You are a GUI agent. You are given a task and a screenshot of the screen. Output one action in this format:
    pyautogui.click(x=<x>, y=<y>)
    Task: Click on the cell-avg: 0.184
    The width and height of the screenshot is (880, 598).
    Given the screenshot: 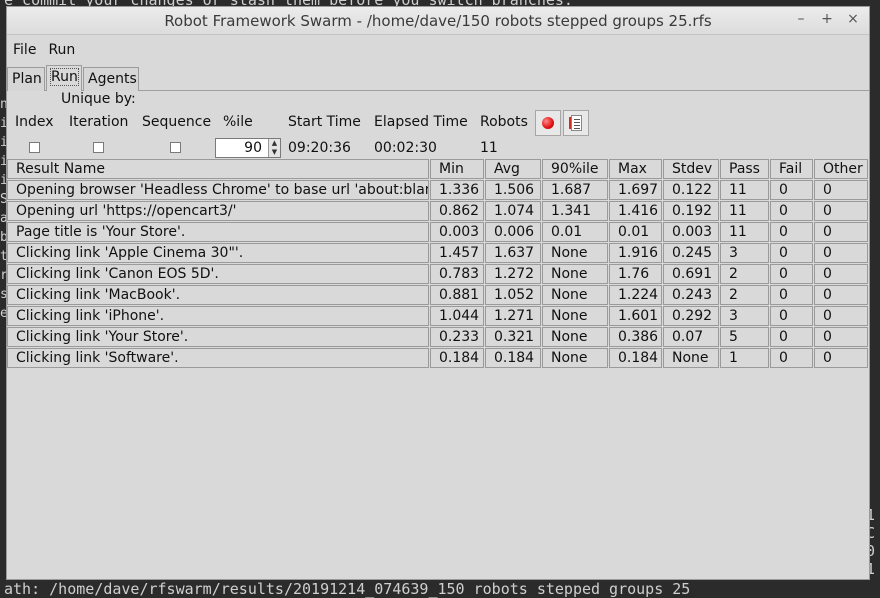 What is the action you would take?
    pyautogui.click(x=513, y=358)
    